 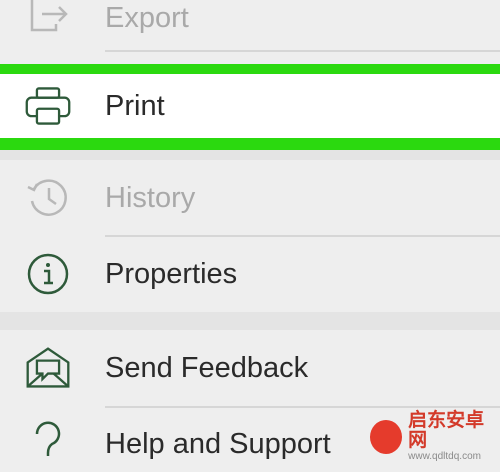 I want to click on question-icon, so click(x=48, y=444).